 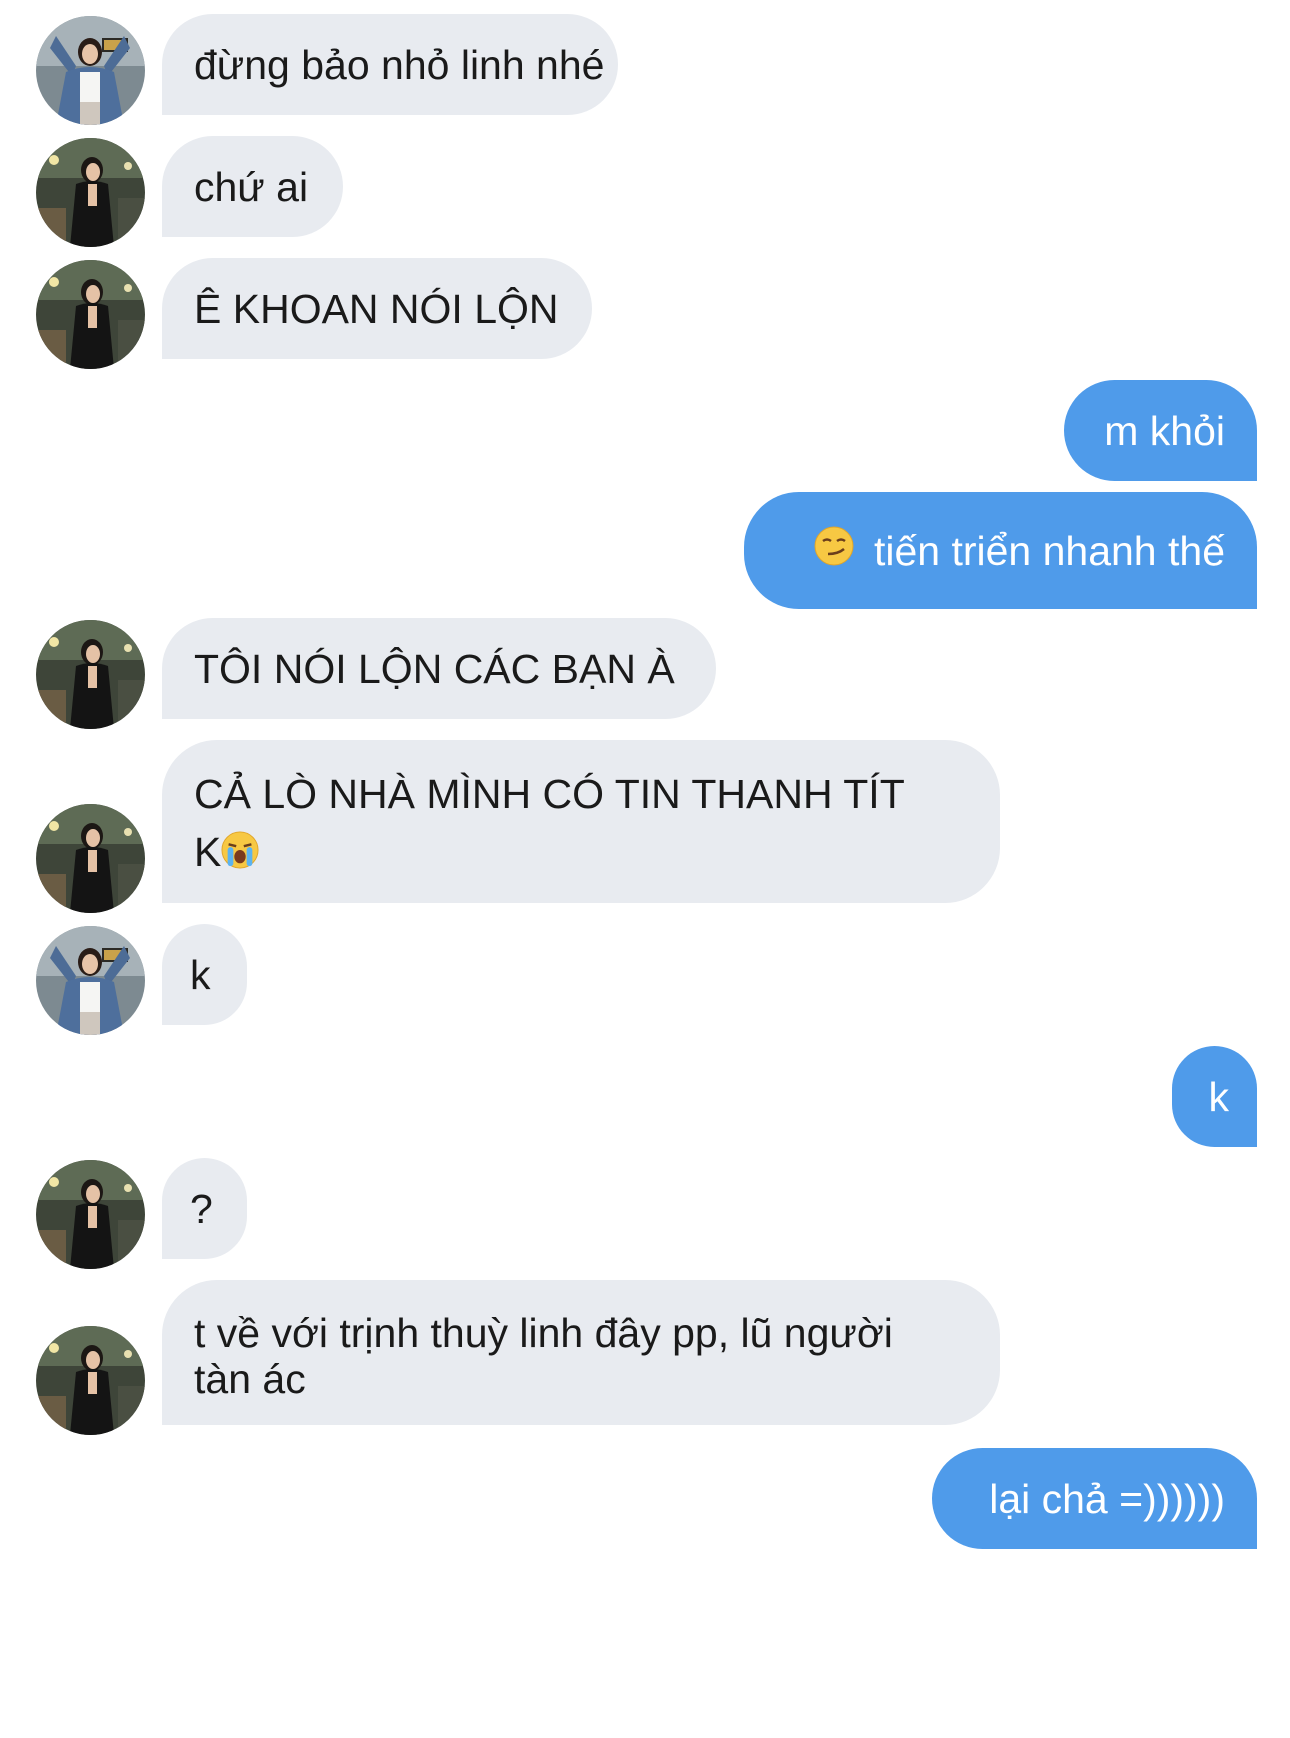 I want to click on message-text: ?, so click(x=201, y=1208).